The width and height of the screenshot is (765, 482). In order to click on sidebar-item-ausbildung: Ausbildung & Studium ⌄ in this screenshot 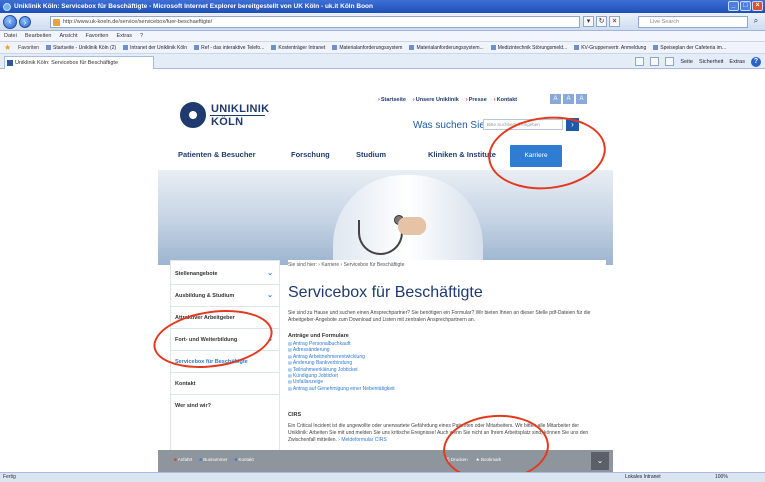, I will do `click(225, 296)`.